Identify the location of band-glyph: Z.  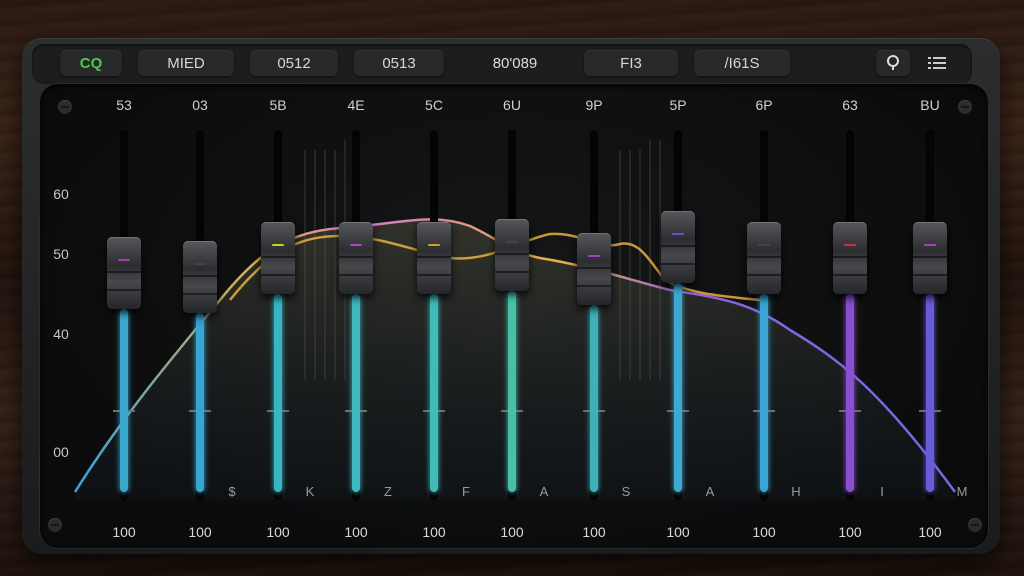
(388, 491).